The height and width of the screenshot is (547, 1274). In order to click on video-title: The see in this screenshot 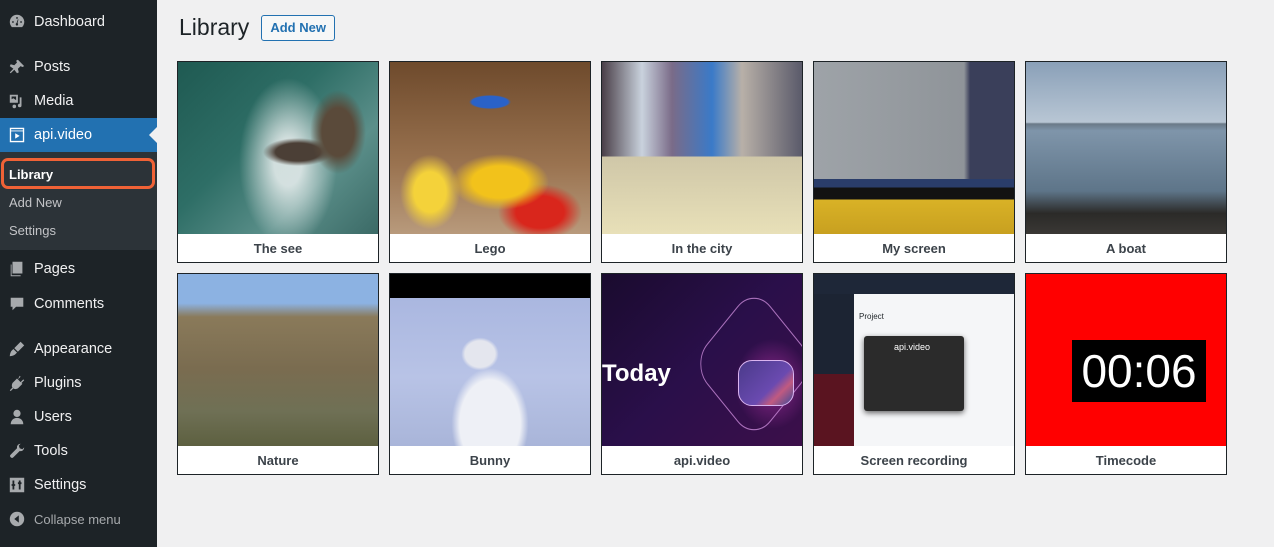, I will do `click(278, 248)`.